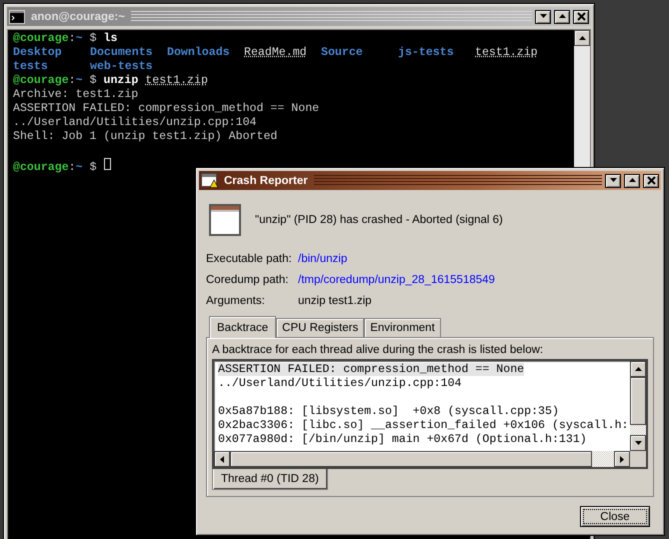 The height and width of the screenshot is (539, 669). I want to click on directory-name: web-tests, so click(121, 66).